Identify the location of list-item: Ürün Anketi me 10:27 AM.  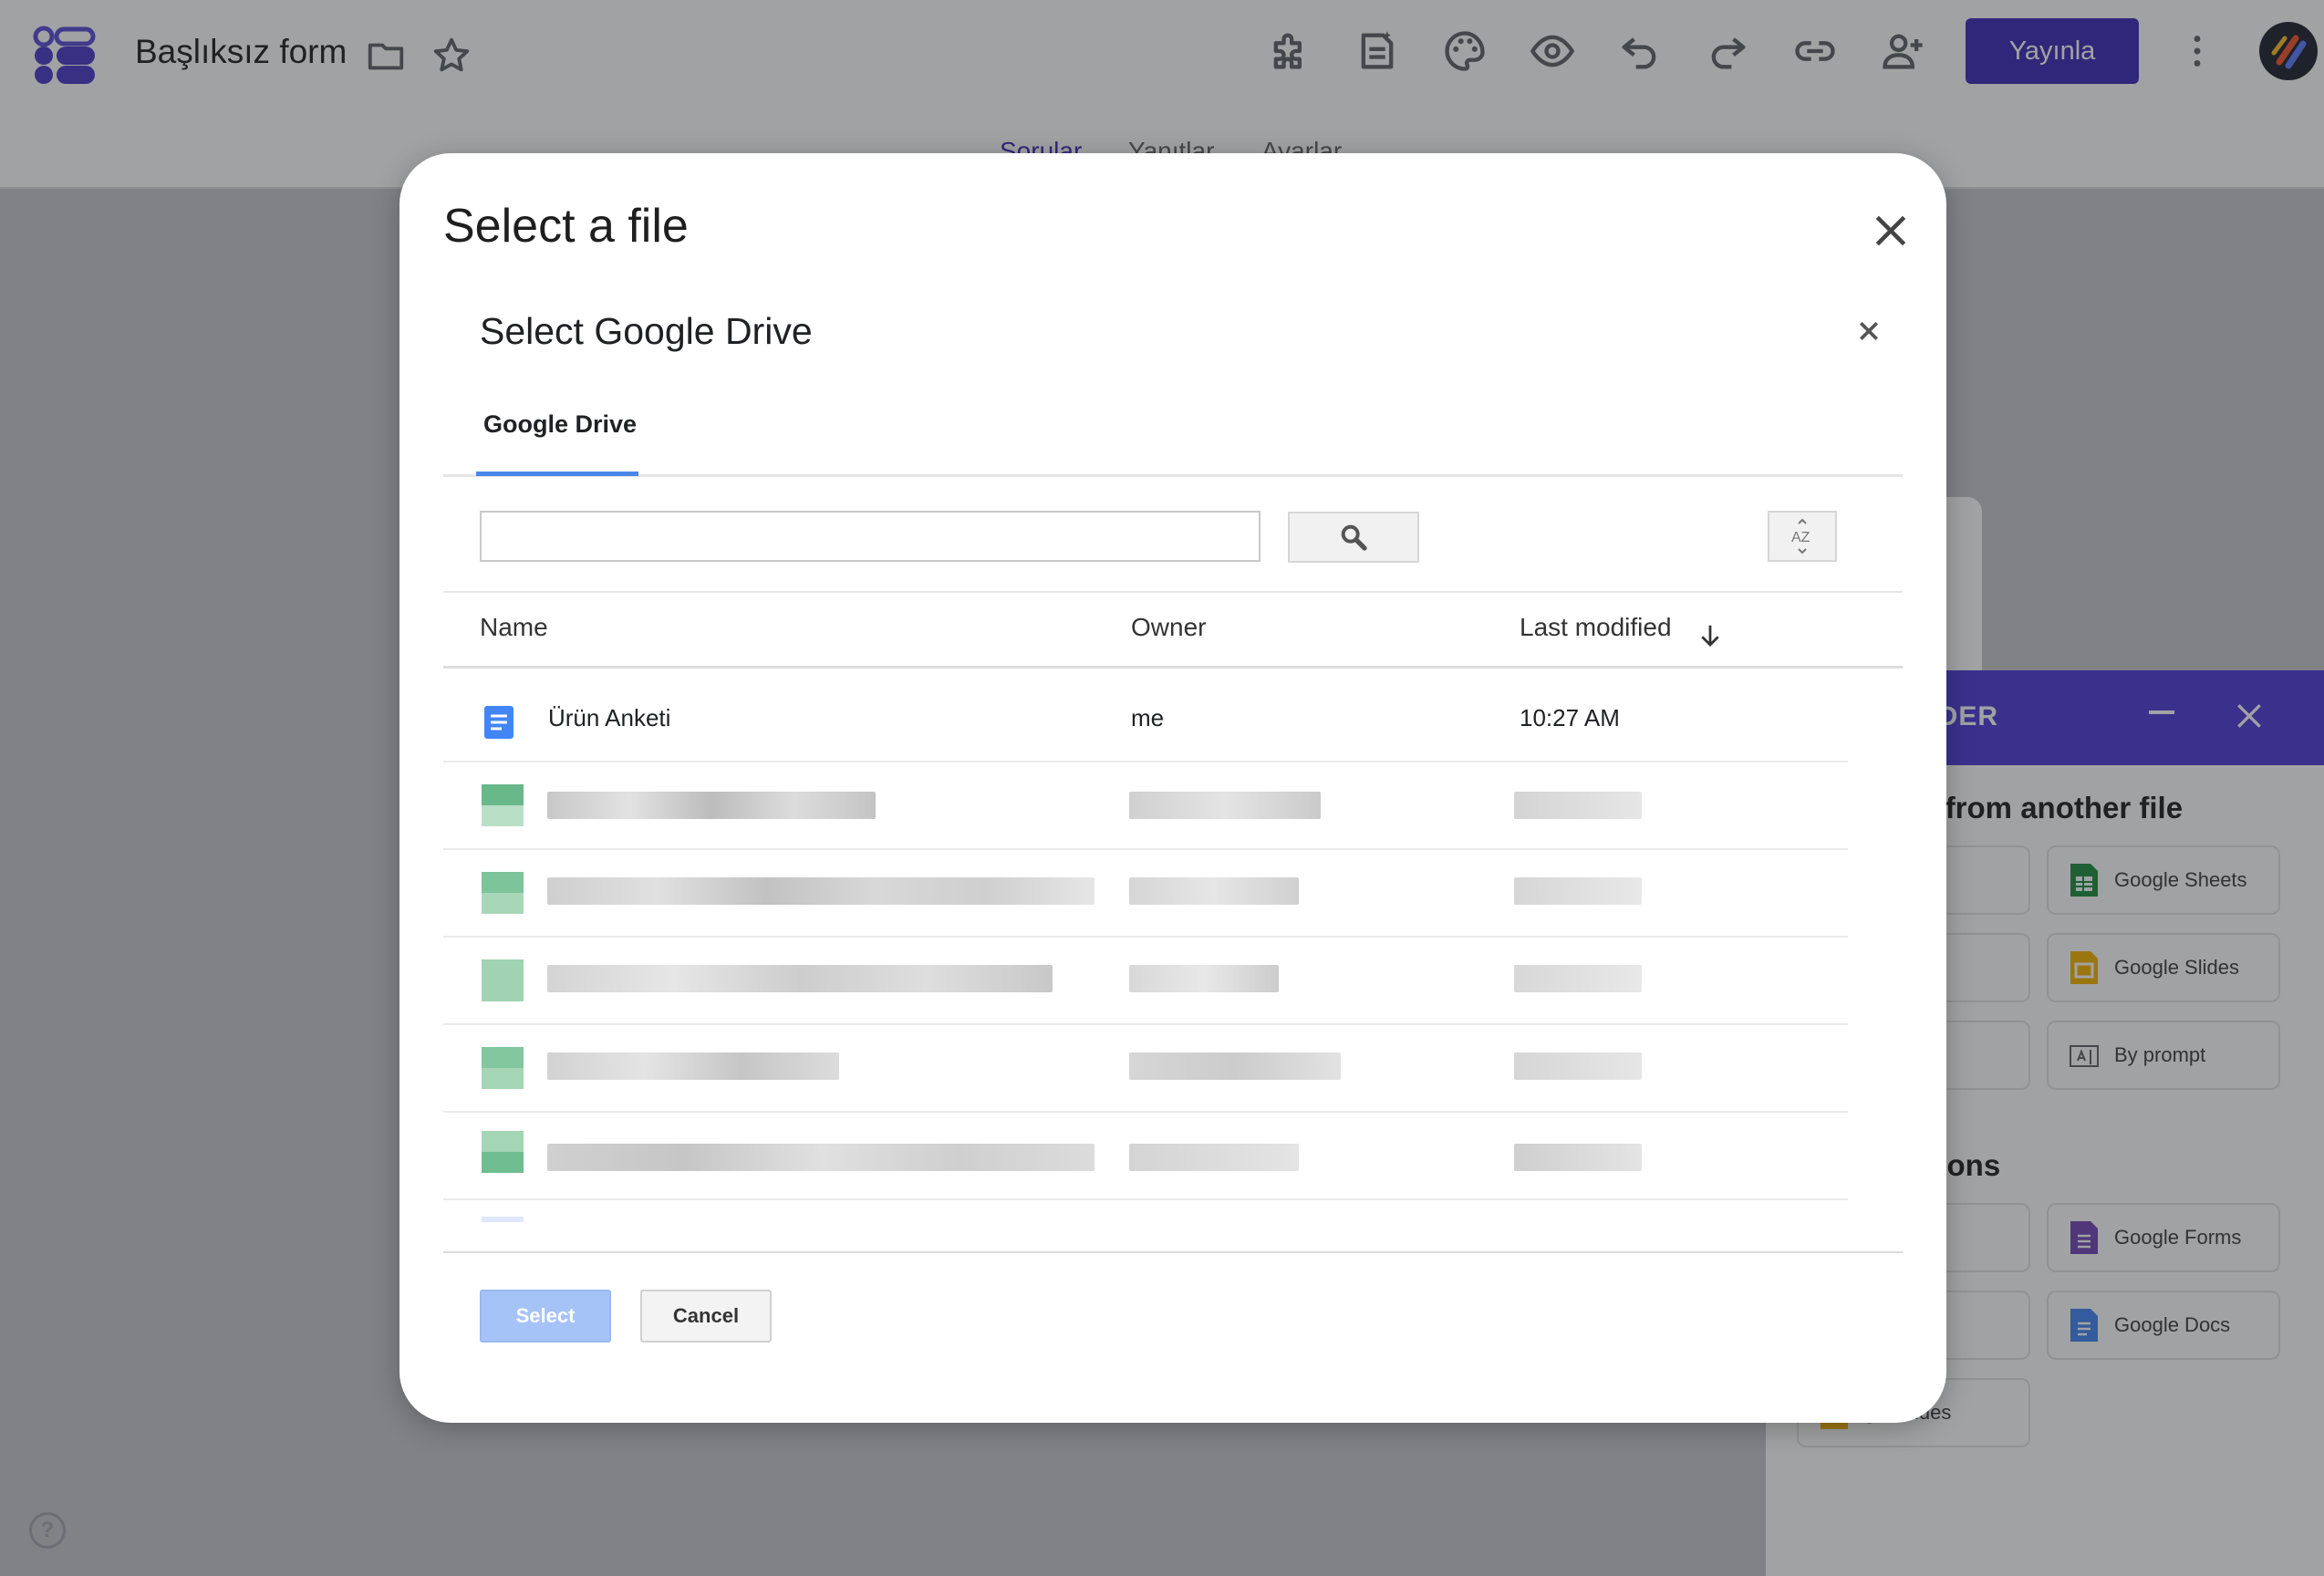
(1146, 718).